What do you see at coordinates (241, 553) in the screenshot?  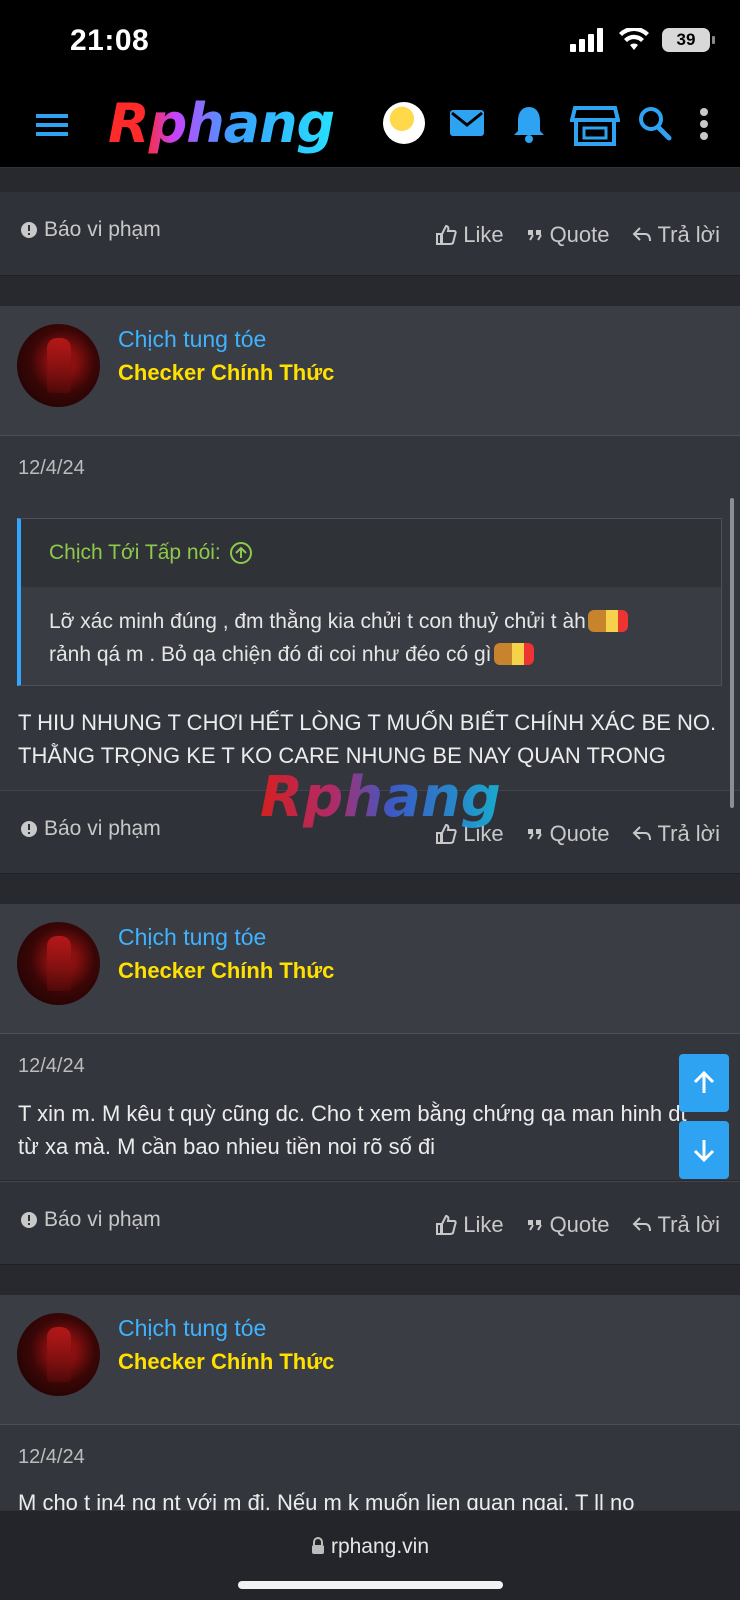 I see `arrow-up-circle-icon` at bounding box center [241, 553].